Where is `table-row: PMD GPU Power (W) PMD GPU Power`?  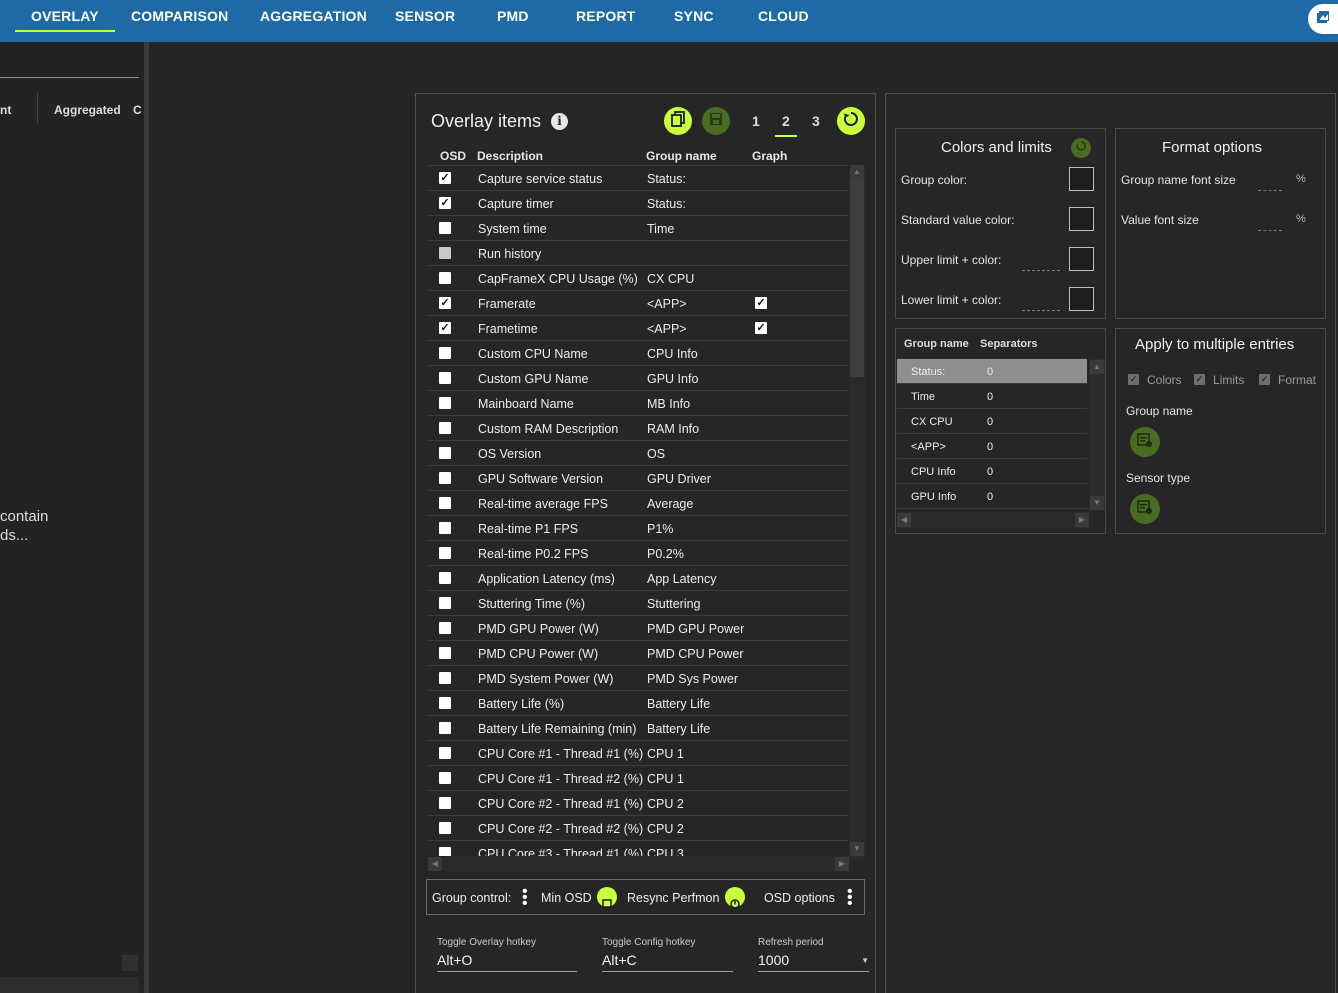
table-row: PMD GPU Power (W) PMD GPU Power is located at coordinates (638, 628).